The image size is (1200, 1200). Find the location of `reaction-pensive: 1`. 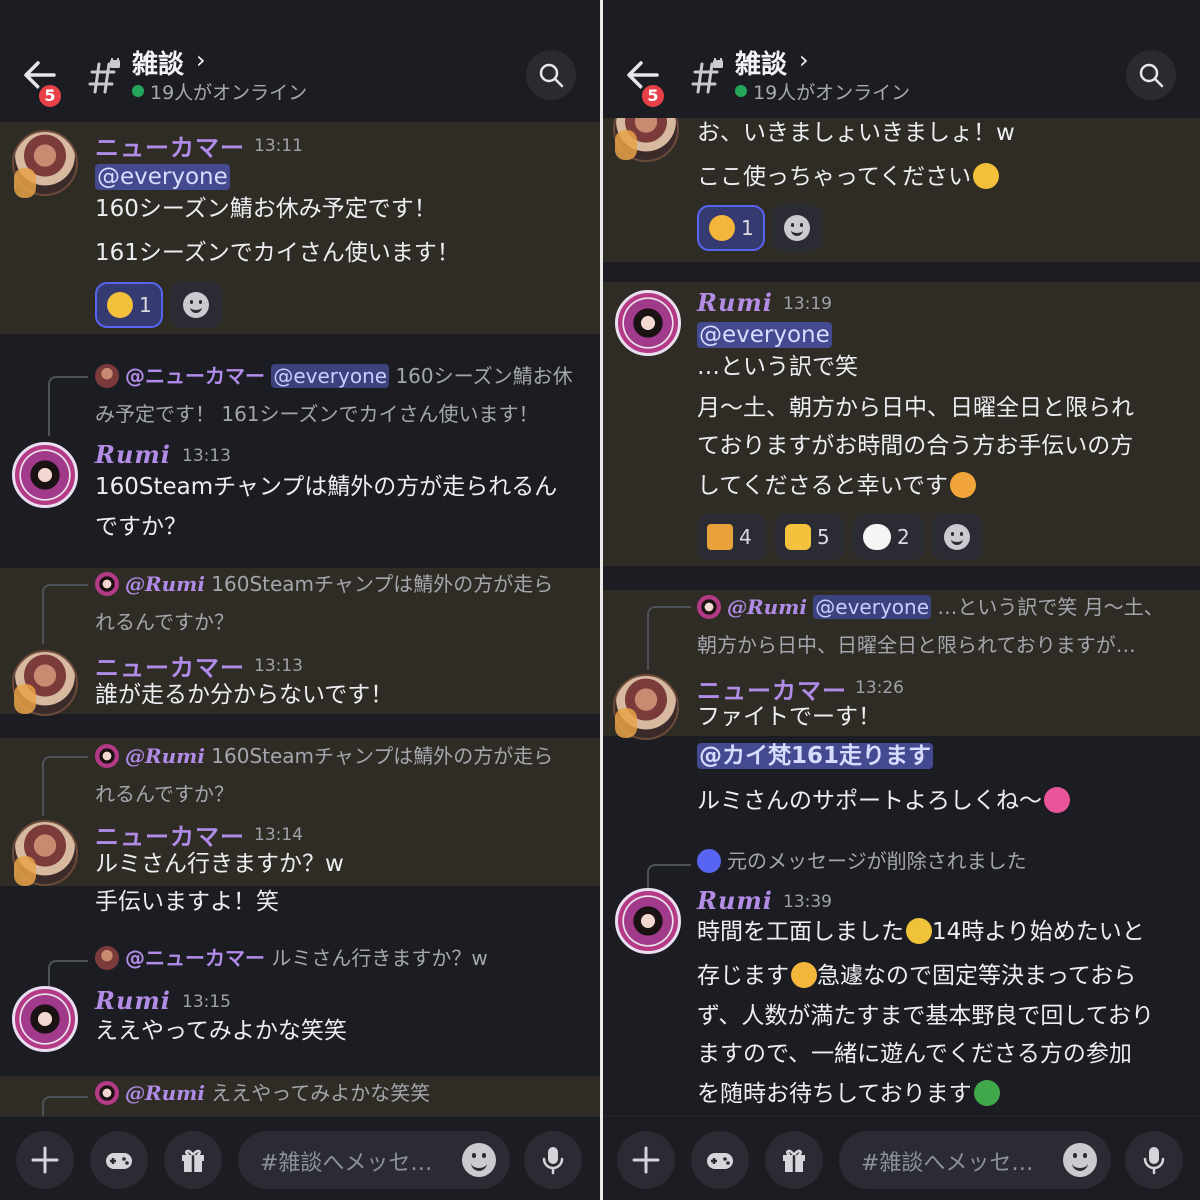

reaction-pensive: 1 is located at coordinates (129, 305).